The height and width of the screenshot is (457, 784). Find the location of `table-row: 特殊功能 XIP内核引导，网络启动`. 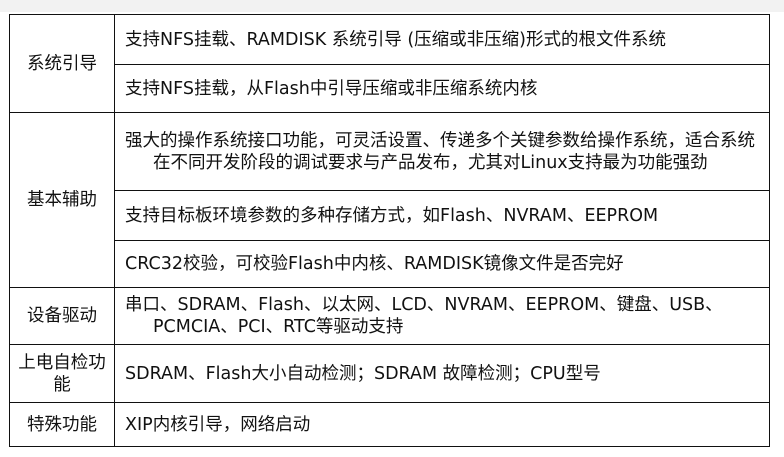

table-row: 特殊功能 XIP内核引导，网络启动 is located at coordinates (389, 424).